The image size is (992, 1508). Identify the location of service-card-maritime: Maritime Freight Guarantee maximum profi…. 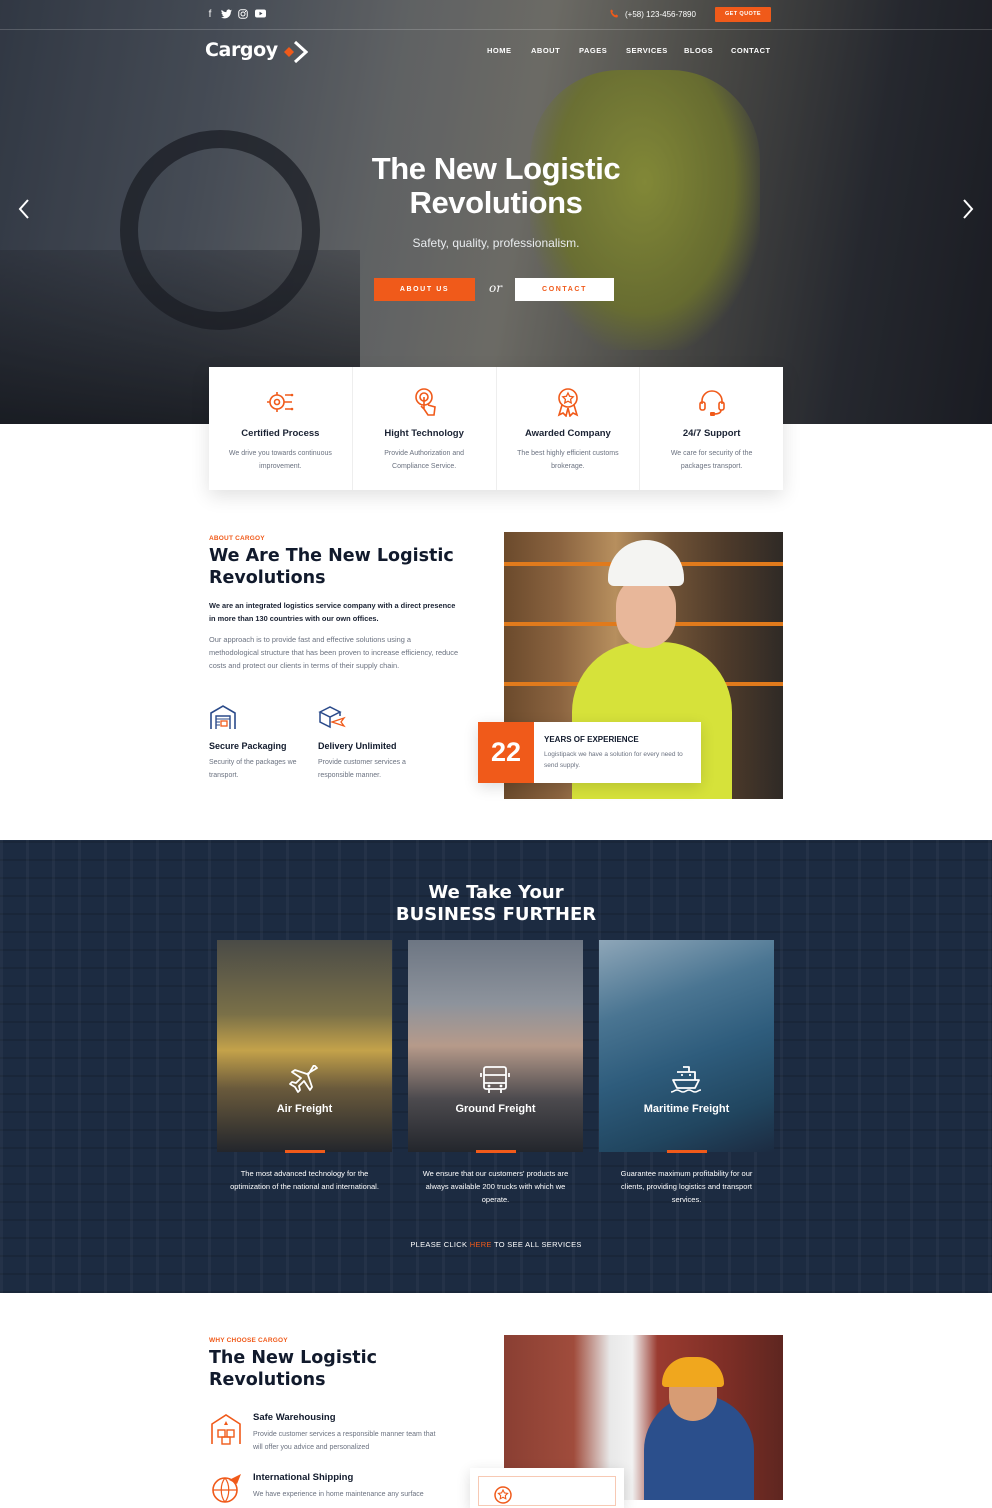
(686, 1072).